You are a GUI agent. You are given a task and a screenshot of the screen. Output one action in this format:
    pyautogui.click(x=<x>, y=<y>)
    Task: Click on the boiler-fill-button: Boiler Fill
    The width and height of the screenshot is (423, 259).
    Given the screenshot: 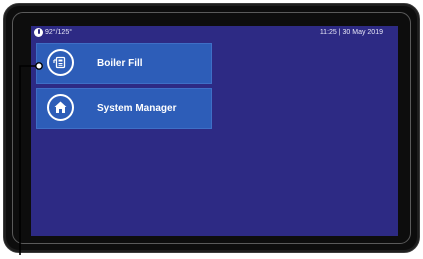 What is the action you would take?
    pyautogui.click(x=124, y=63)
    